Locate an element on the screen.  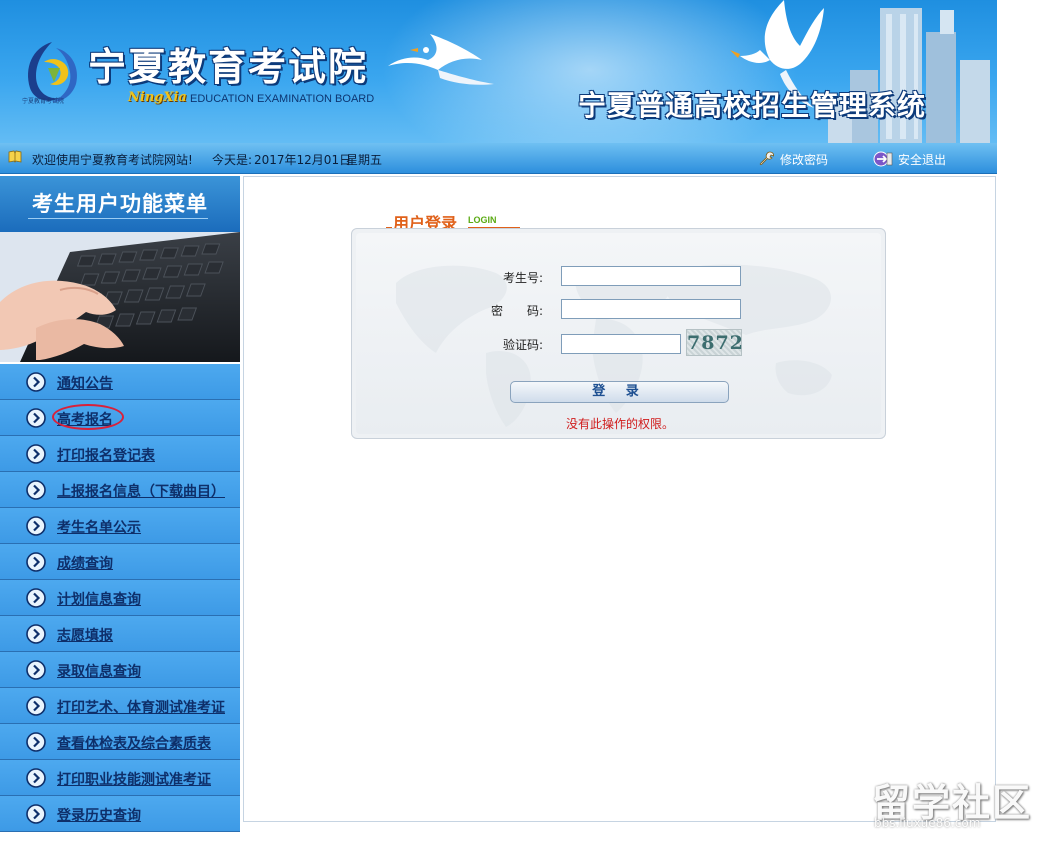
captcha-image: 7872 is located at coordinates (714, 342).